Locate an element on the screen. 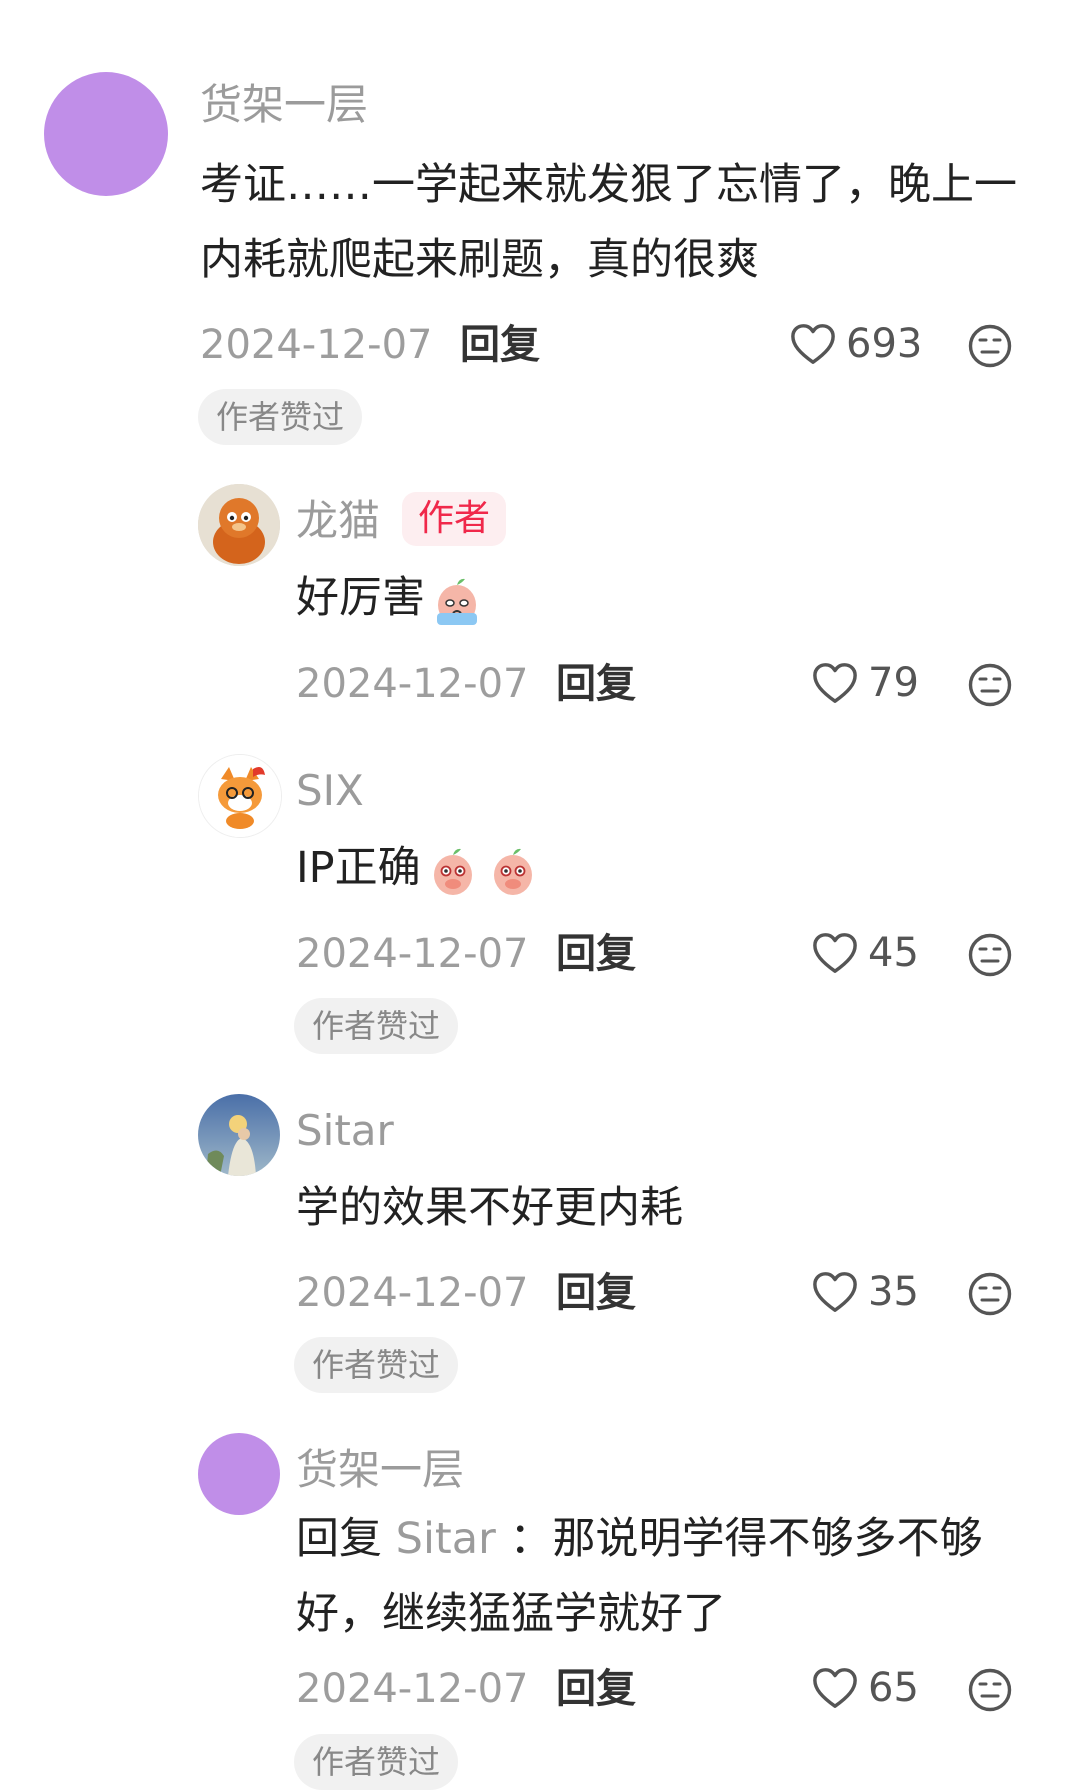 Image resolution: width=1080 pixels, height=1790 pixels. like-button: 65 is located at coordinates (865, 1688).